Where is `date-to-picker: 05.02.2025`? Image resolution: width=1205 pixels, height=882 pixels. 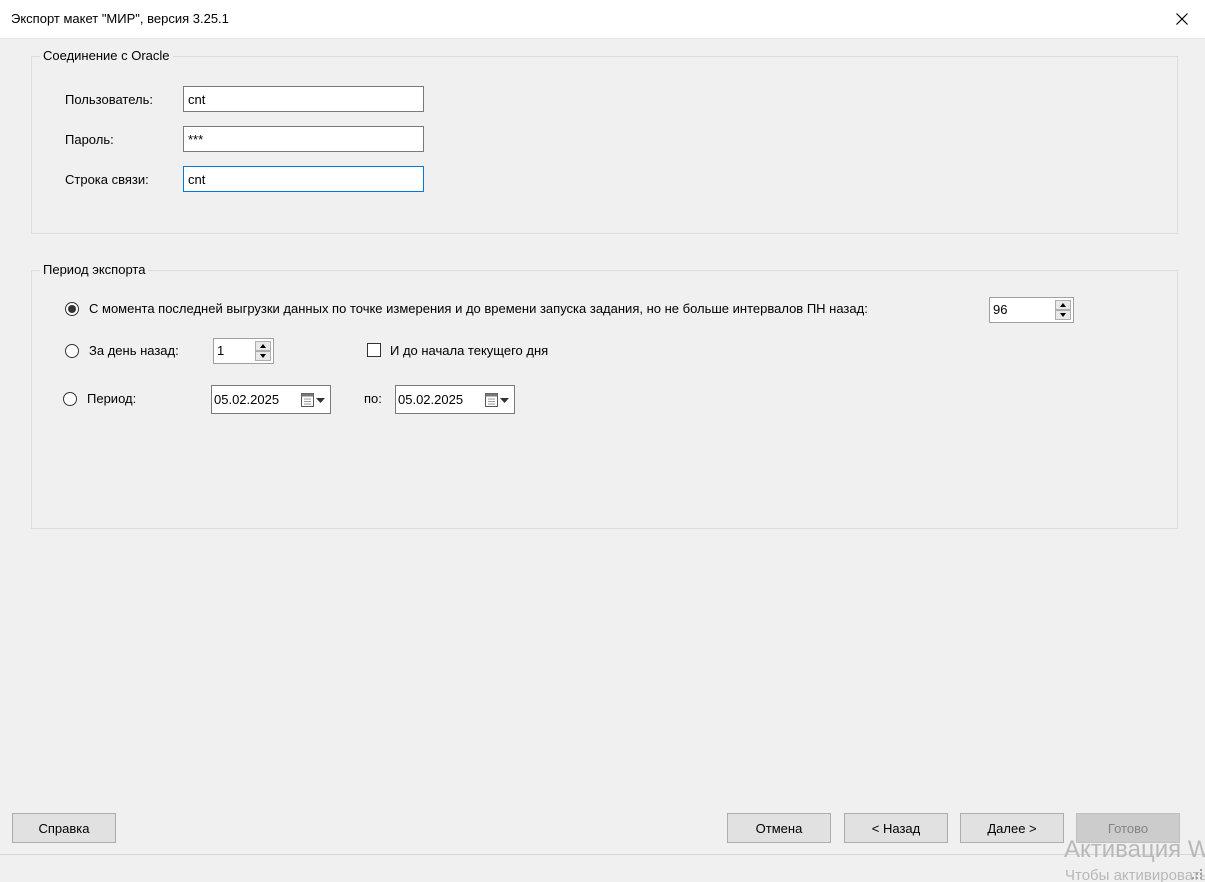 date-to-picker: 05.02.2025 is located at coordinates (455, 399).